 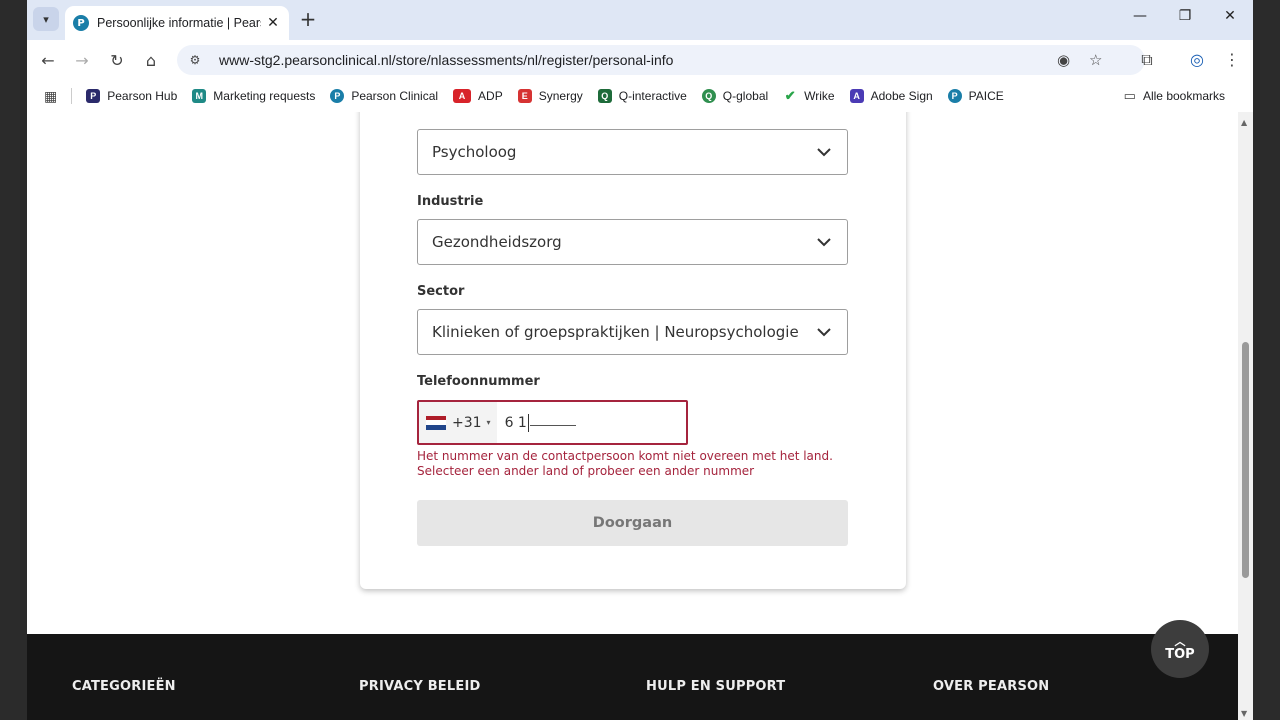 I want to click on sector-label: Sector, so click(x=441, y=291).